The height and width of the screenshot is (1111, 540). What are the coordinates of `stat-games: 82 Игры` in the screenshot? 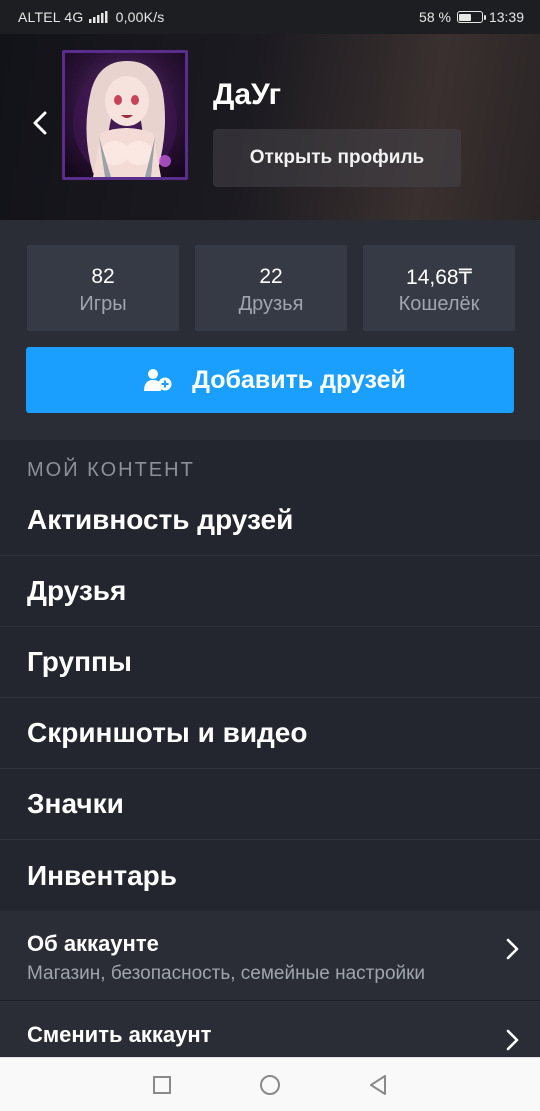 It's located at (103, 288).